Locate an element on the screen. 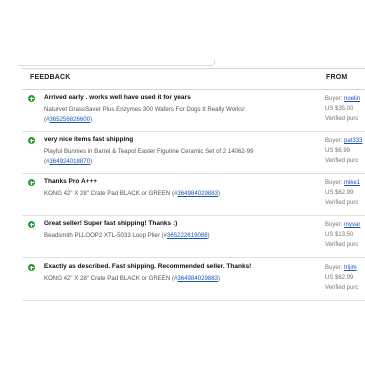  buyer-info: Buyer: noelin US $35.00 Verified purc is located at coordinates (343, 109).